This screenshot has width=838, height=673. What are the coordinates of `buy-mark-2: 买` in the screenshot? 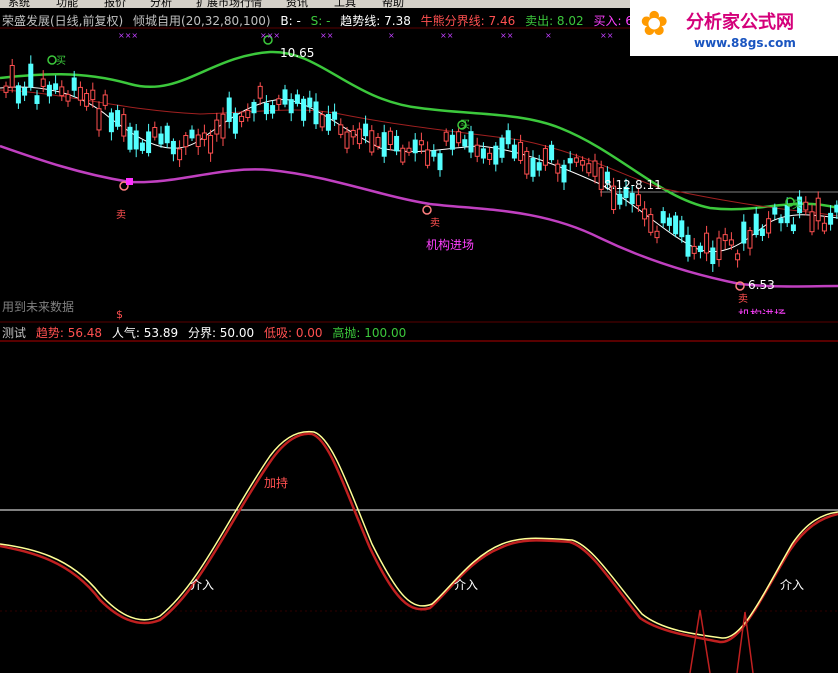 It's located at (465, 125).